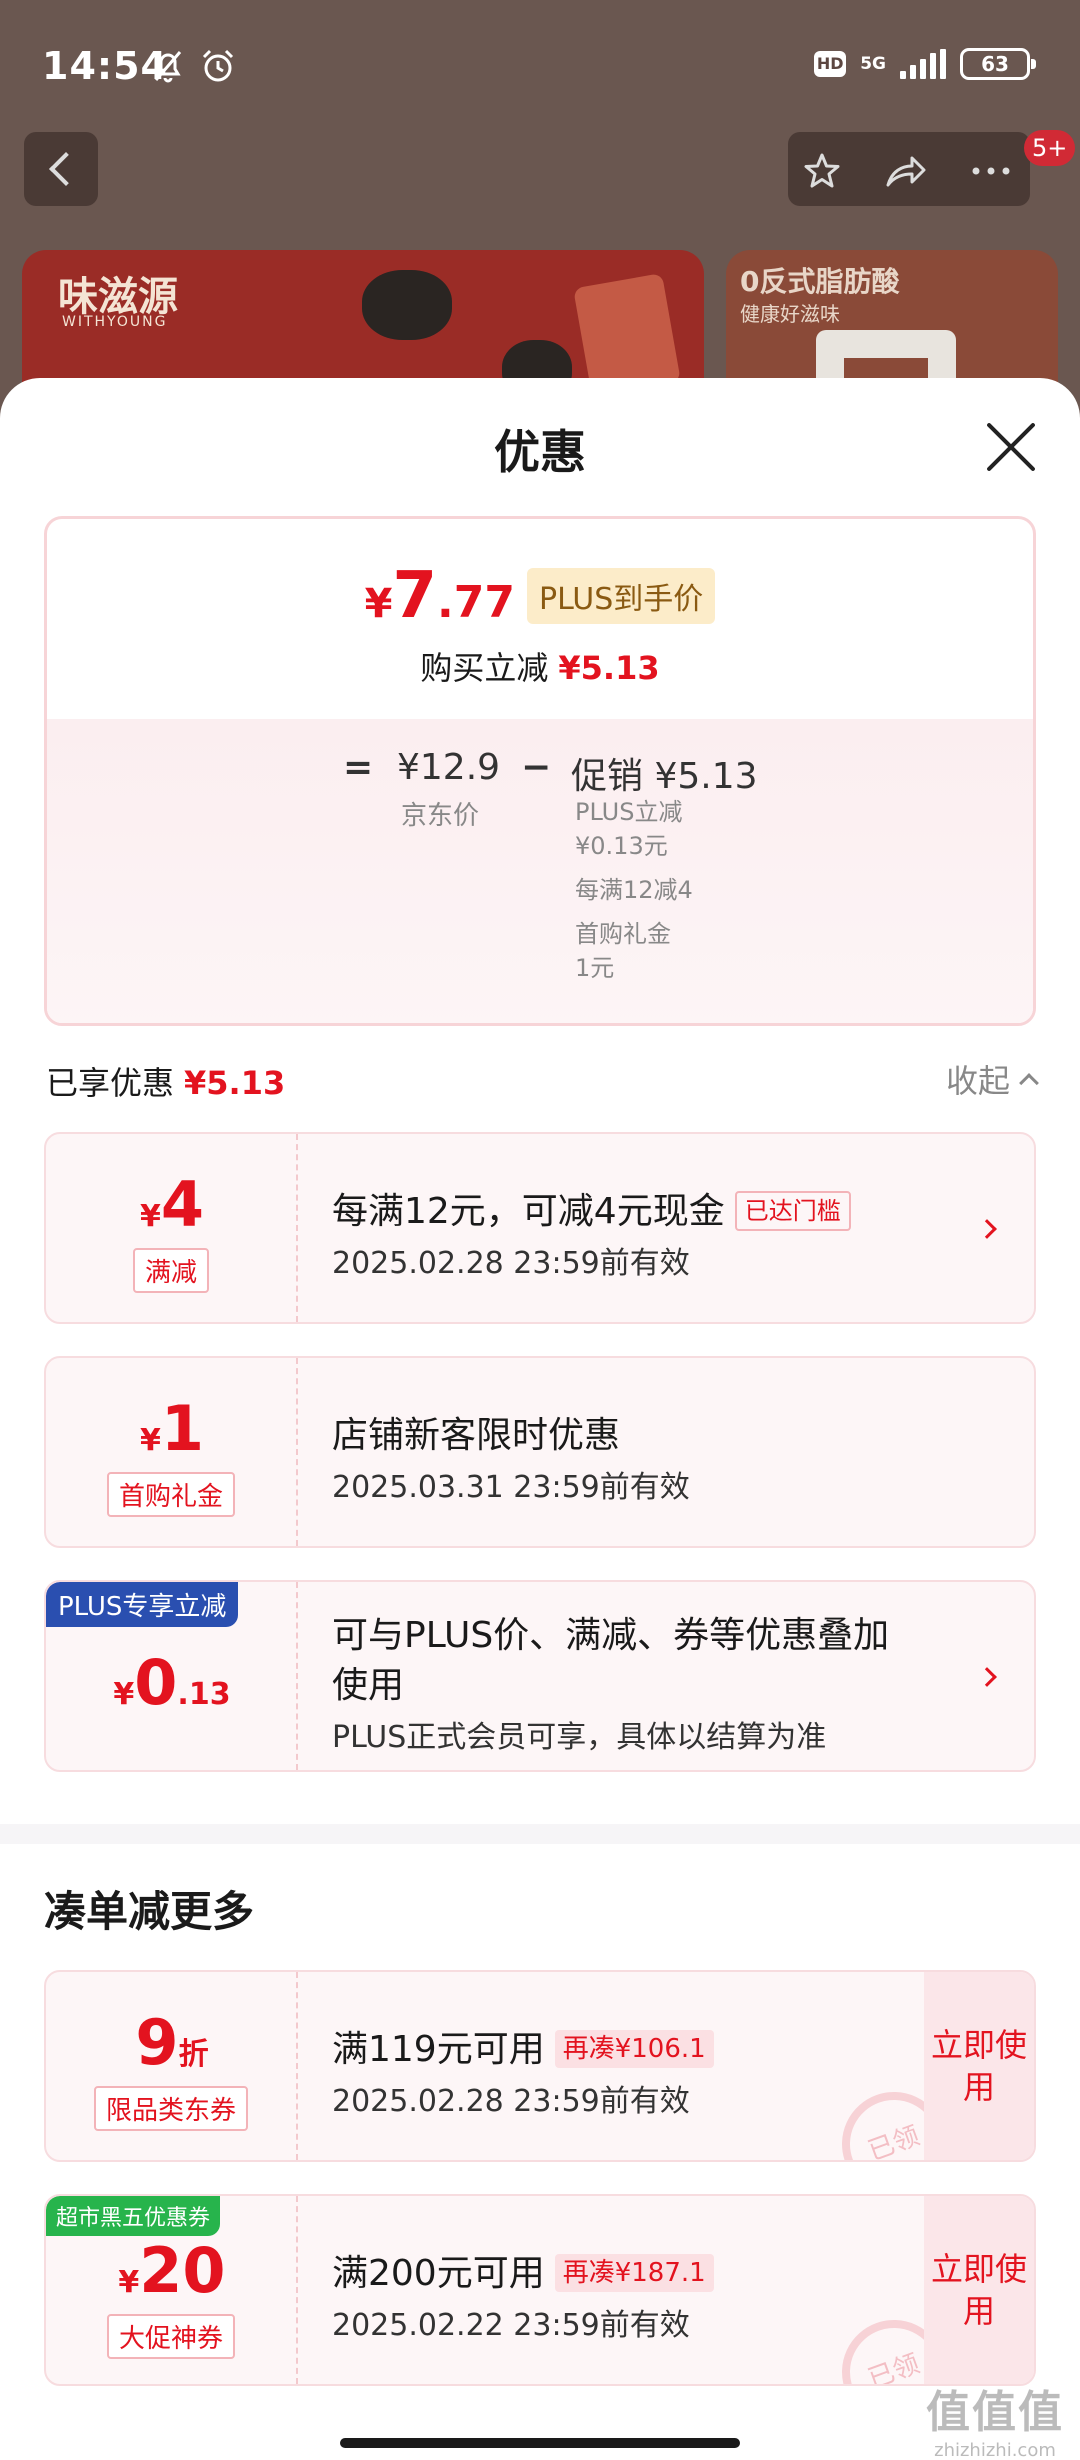  I want to click on coupon-type-tag: 限品类东券, so click(171, 2108).